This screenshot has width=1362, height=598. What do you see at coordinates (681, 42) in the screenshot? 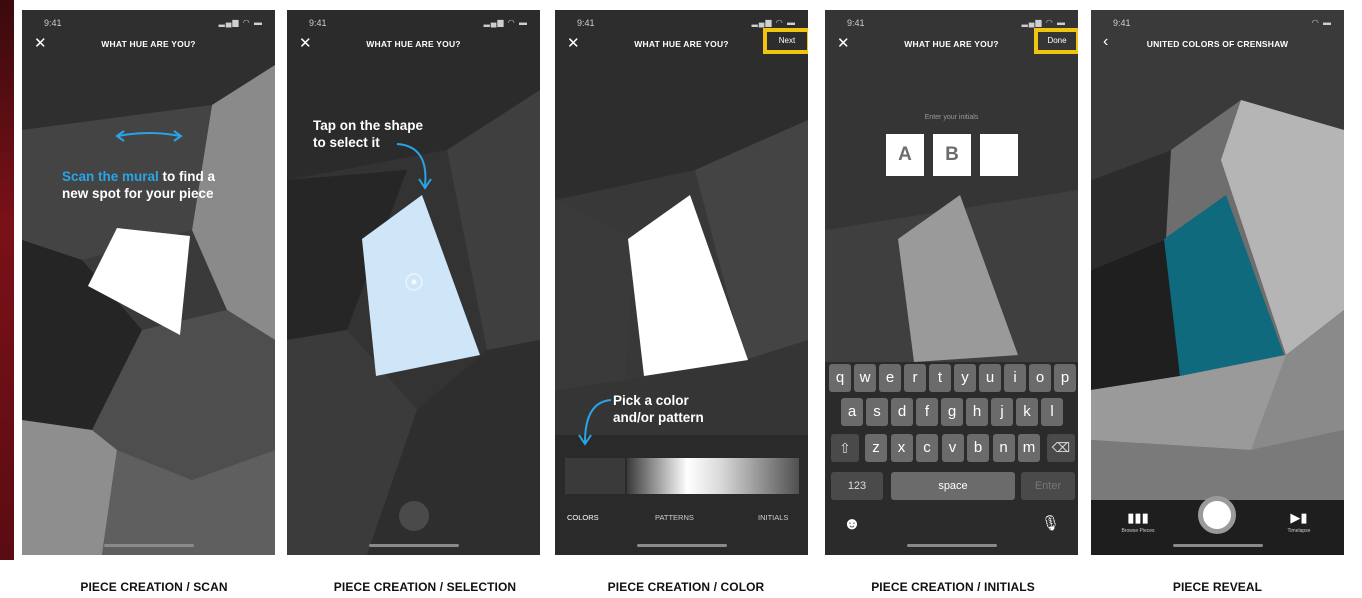
I see `nav-bar: ✕ WHAT HUE ARE YOU? Next` at bounding box center [681, 42].